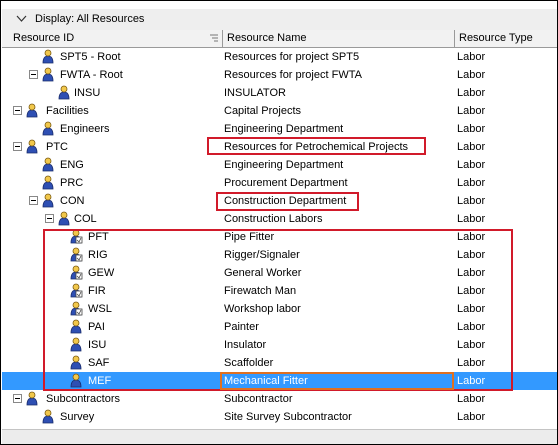 Image resolution: width=558 pixels, height=445 pixels. Describe the element at coordinates (112, 363) in the screenshot. I see `resource-id-cell: SAF` at that location.